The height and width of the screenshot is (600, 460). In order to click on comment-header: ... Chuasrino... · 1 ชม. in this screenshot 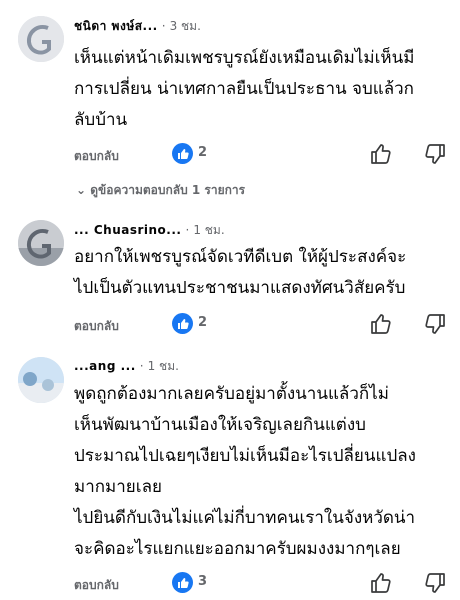, I will do `click(149, 230)`.